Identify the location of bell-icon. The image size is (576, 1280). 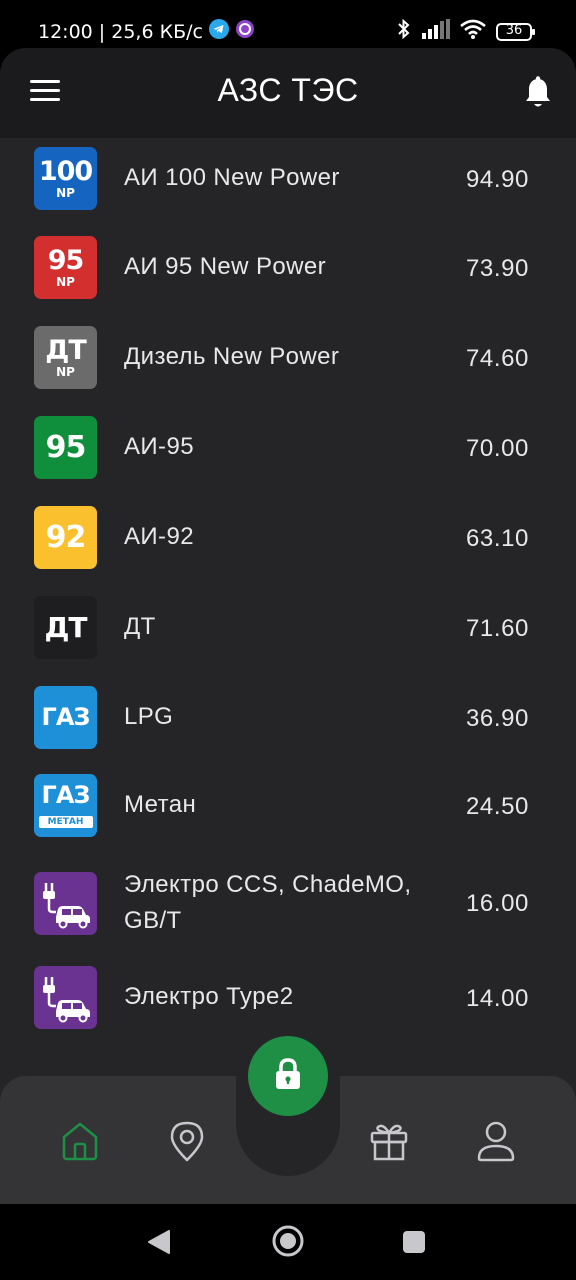
(538, 93).